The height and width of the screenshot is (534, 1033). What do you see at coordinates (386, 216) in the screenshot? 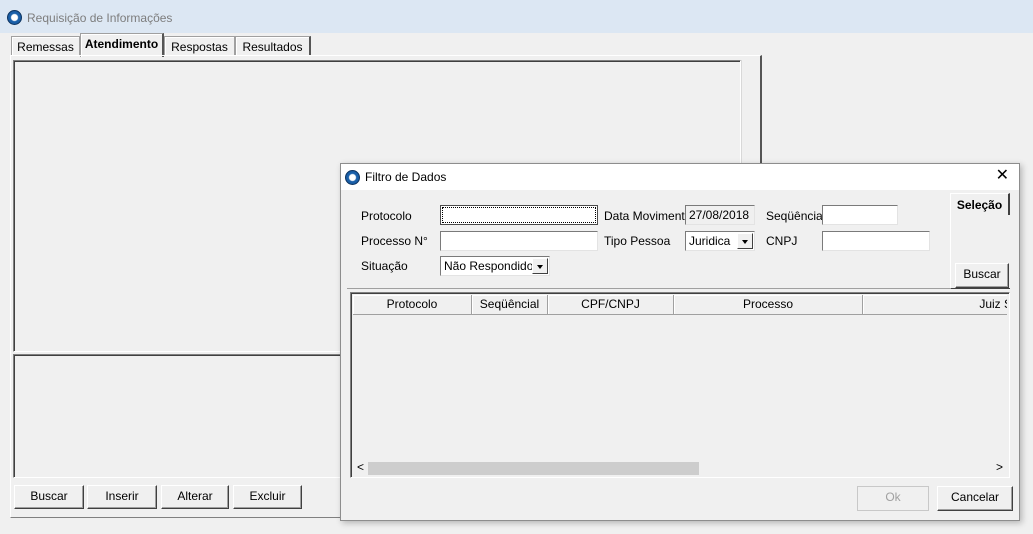
I see `protocolo-label: Protocolo` at bounding box center [386, 216].